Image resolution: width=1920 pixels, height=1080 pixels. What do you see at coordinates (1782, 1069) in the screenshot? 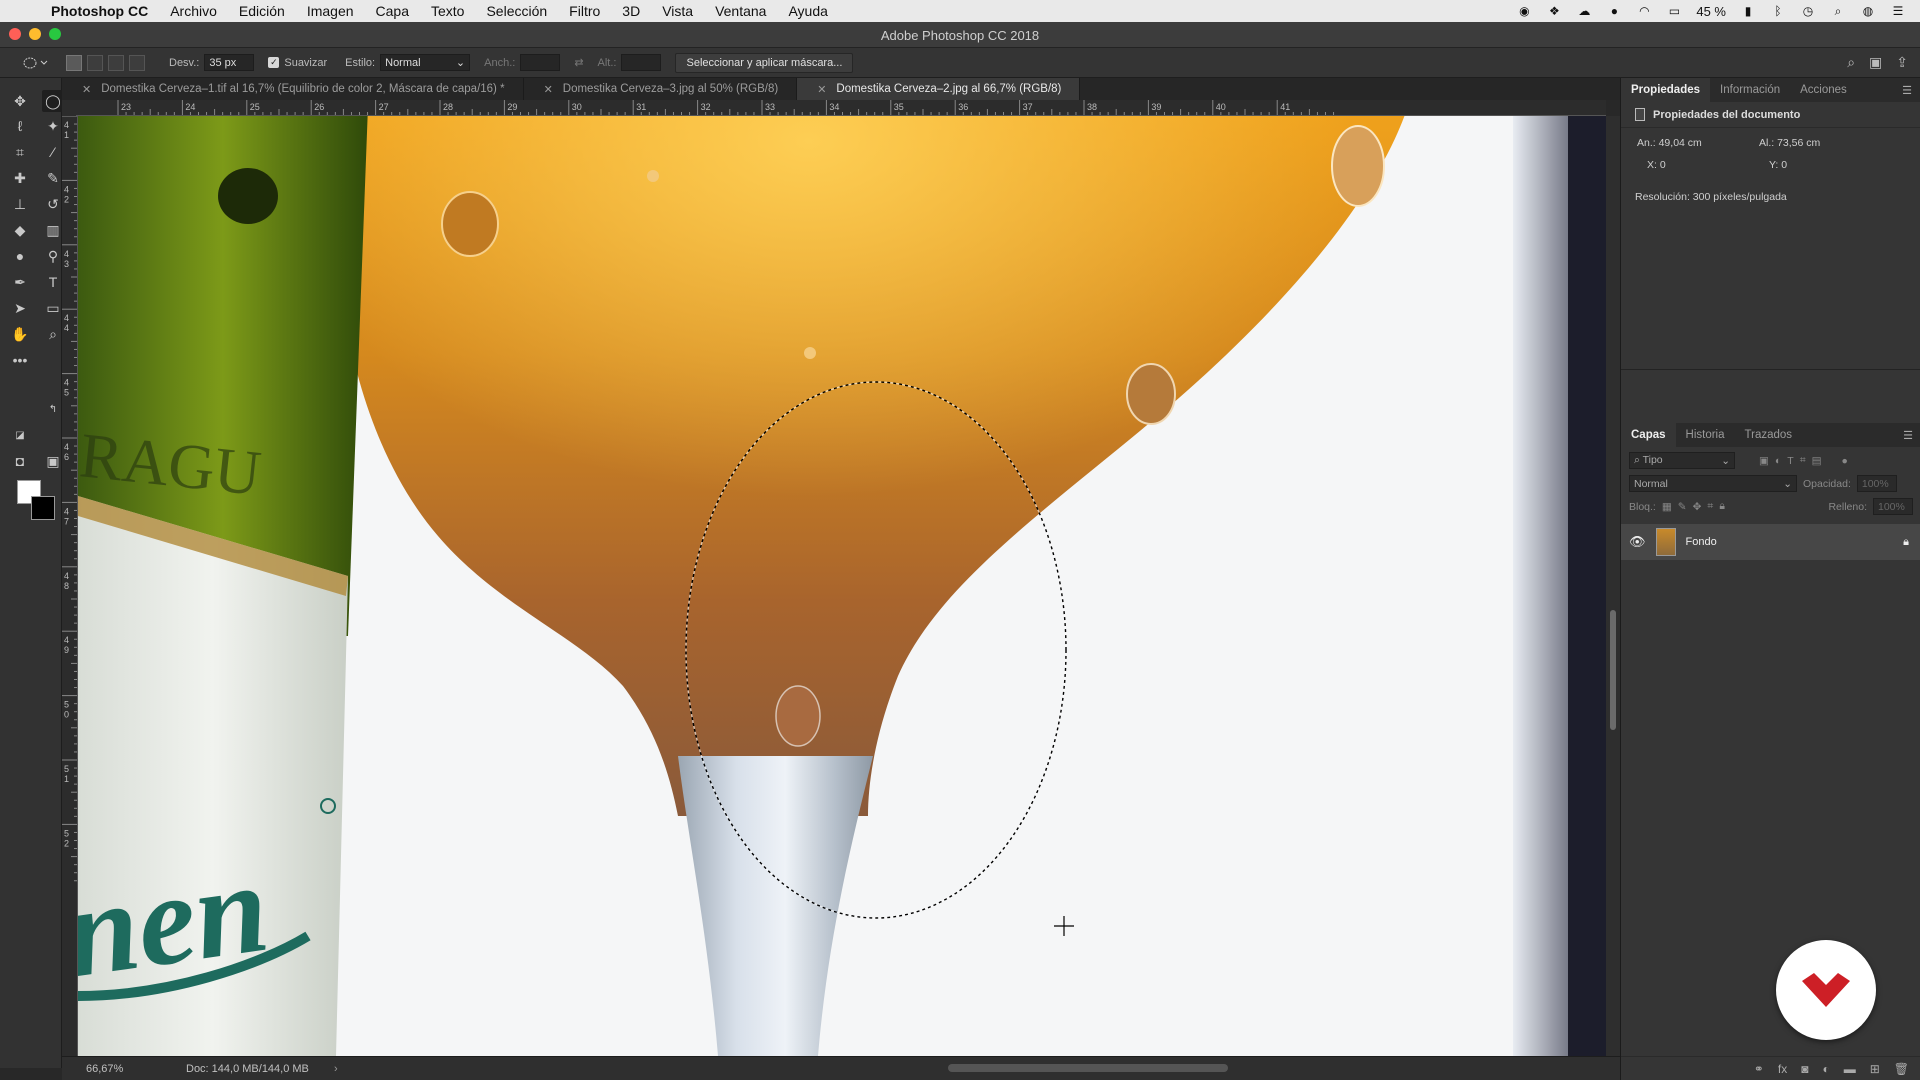
I see `layer-style-icon: fx` at bounding box center [1782, 1069].